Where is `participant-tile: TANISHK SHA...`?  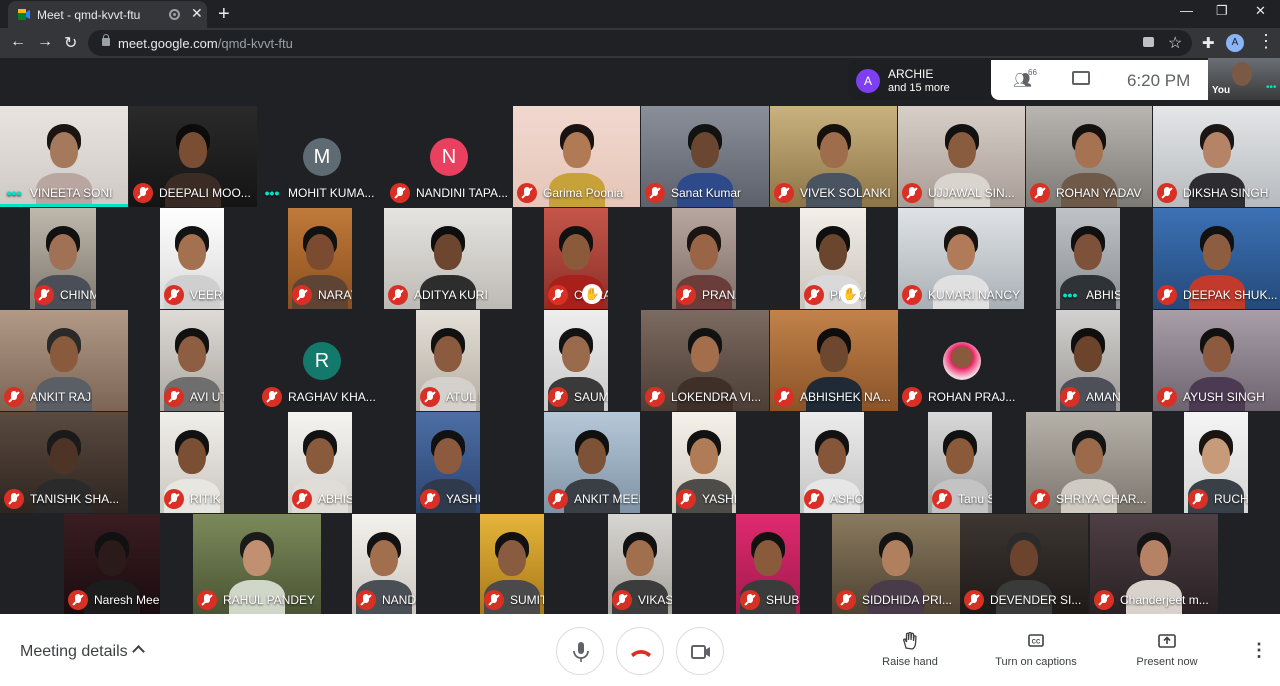 participant-tile: TANISHK SHA... is located at coordinates (64, 462).